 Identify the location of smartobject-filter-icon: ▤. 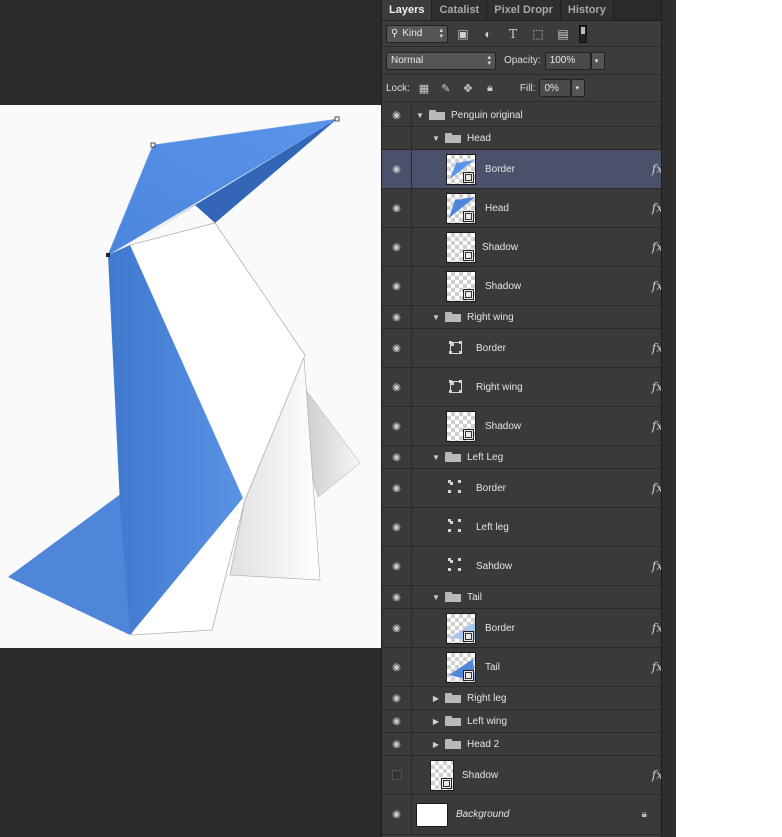
(563, 34).